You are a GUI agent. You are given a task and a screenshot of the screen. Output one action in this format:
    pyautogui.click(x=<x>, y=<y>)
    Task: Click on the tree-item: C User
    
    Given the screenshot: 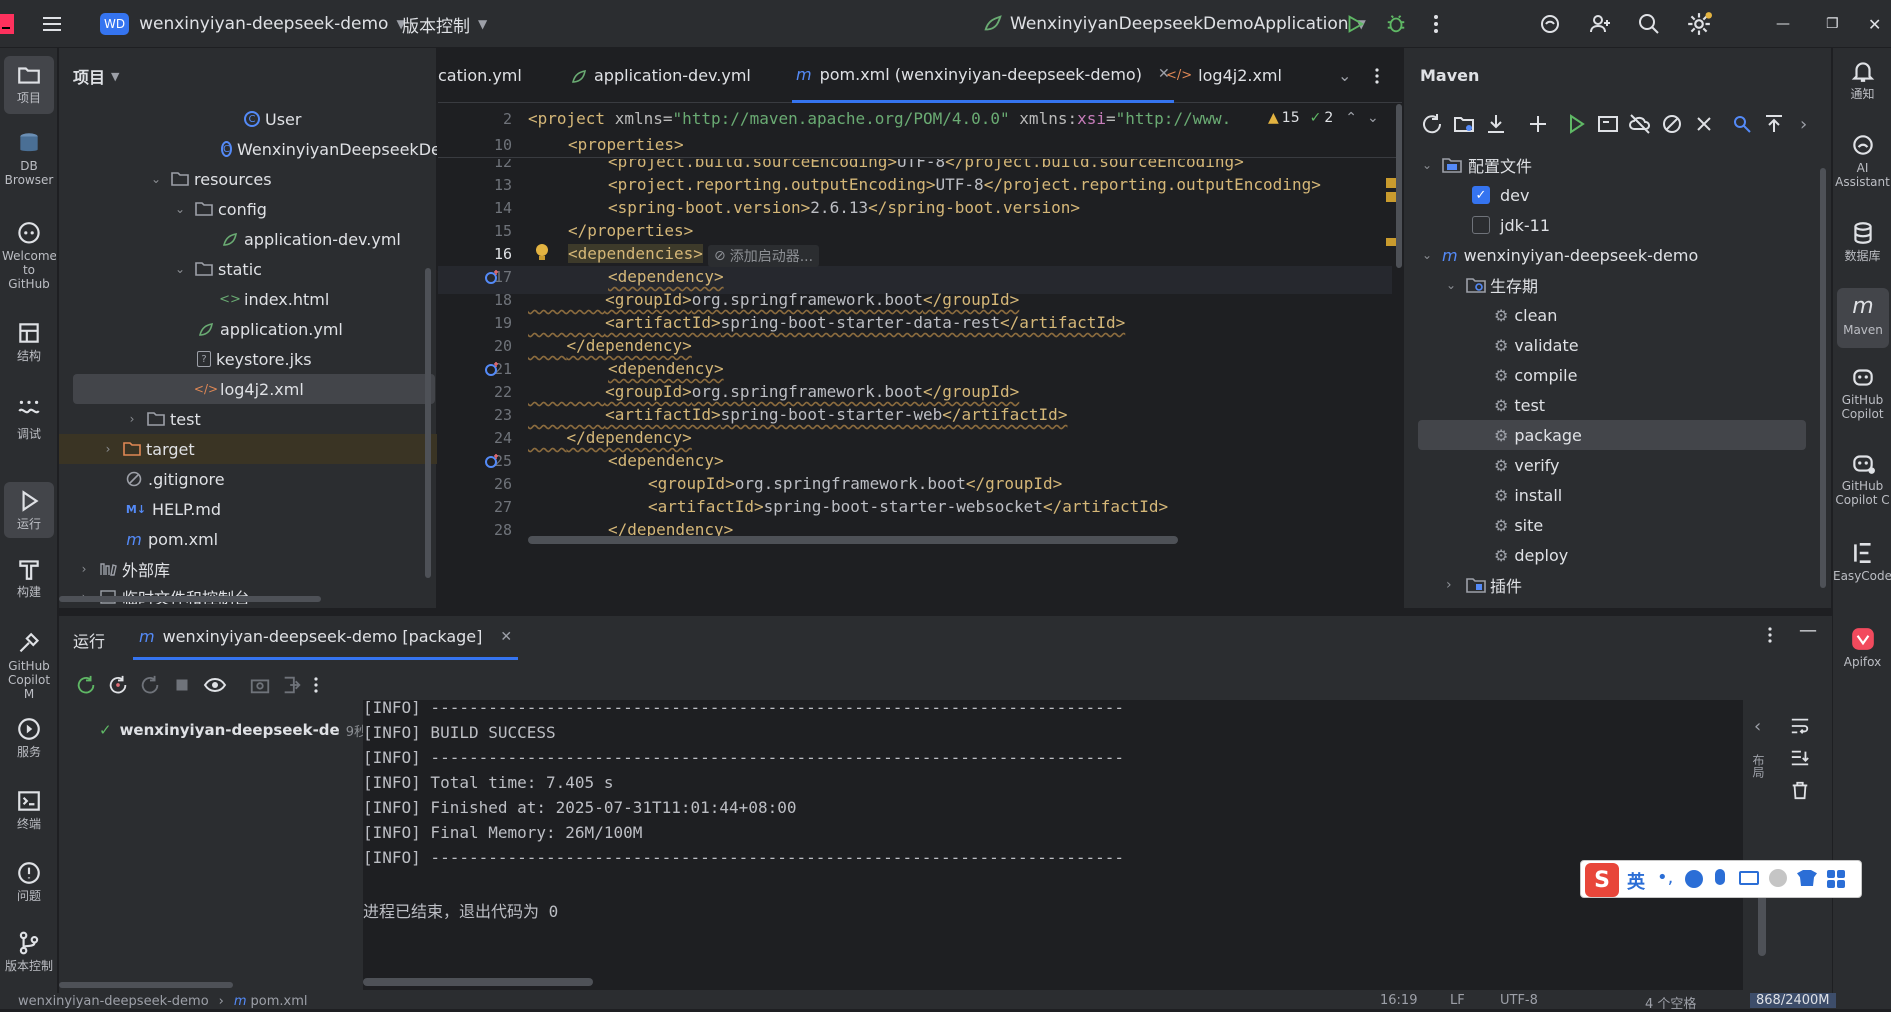 What is the action you would take?
    pyautogui.click(x=248, y=119)
    